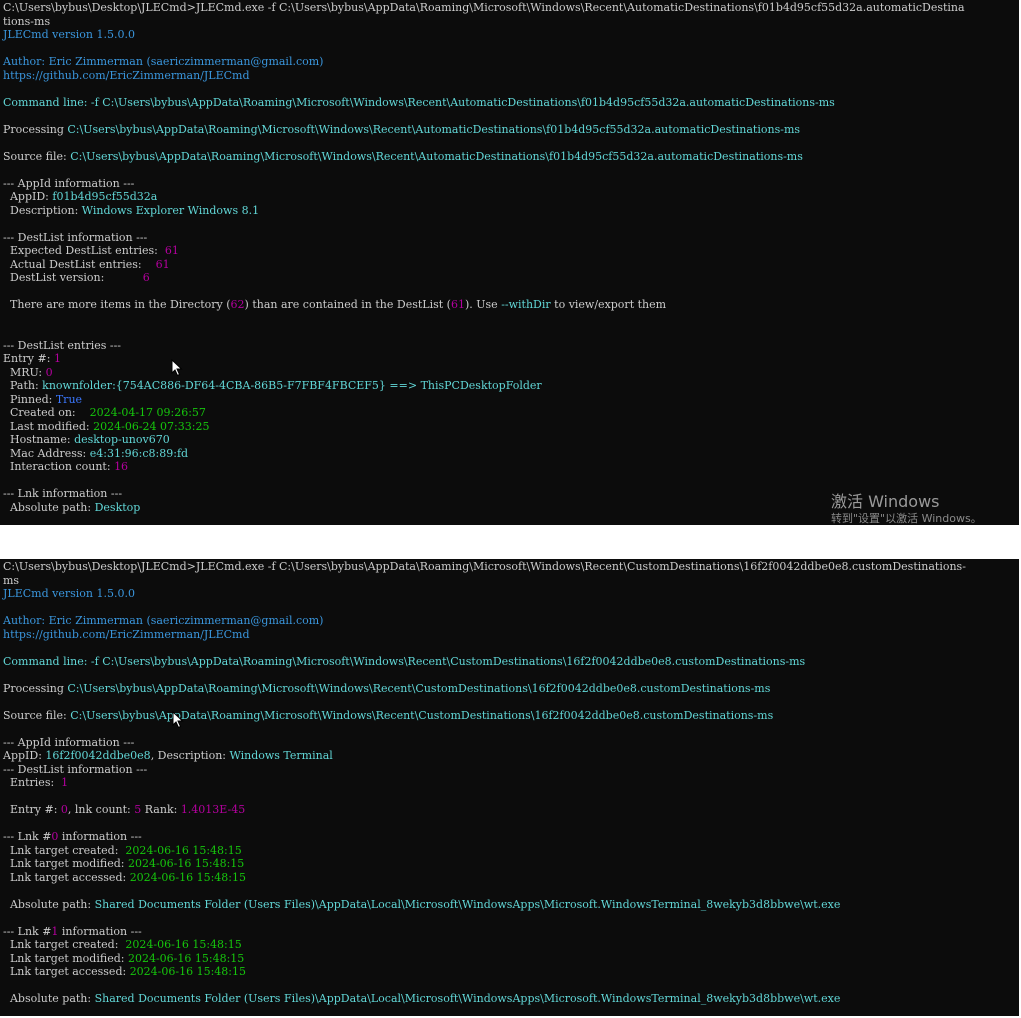 This screenshot has height=1018, width=1021. Describe the element at coordinates (511, 467) in the screenshot. I see `console-line: Interaction count: 16` at that location.